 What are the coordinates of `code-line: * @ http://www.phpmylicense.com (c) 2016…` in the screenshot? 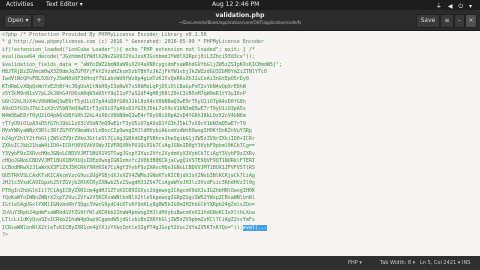 It's located at (142, 42).